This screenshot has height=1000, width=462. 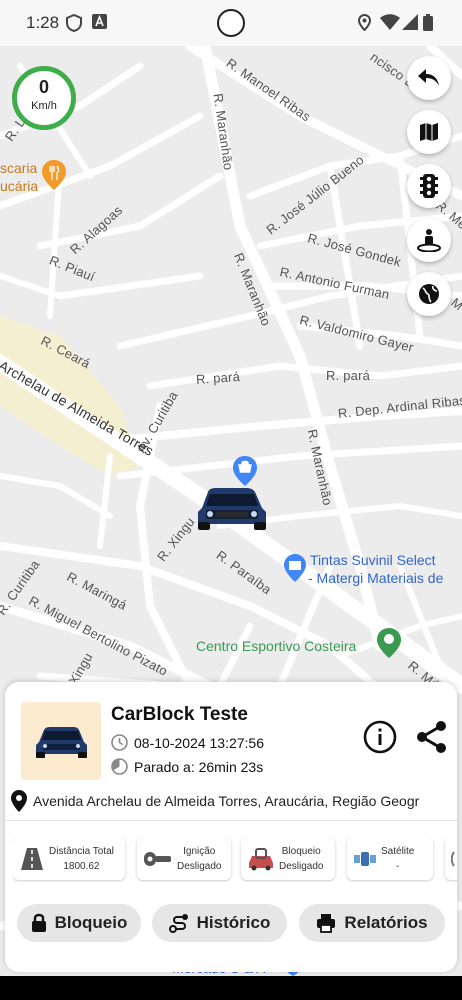 What do you see at coordinates (19, 186) in the screenshot?
I see `poi-label: ucária` at bounding box center [19, 186].